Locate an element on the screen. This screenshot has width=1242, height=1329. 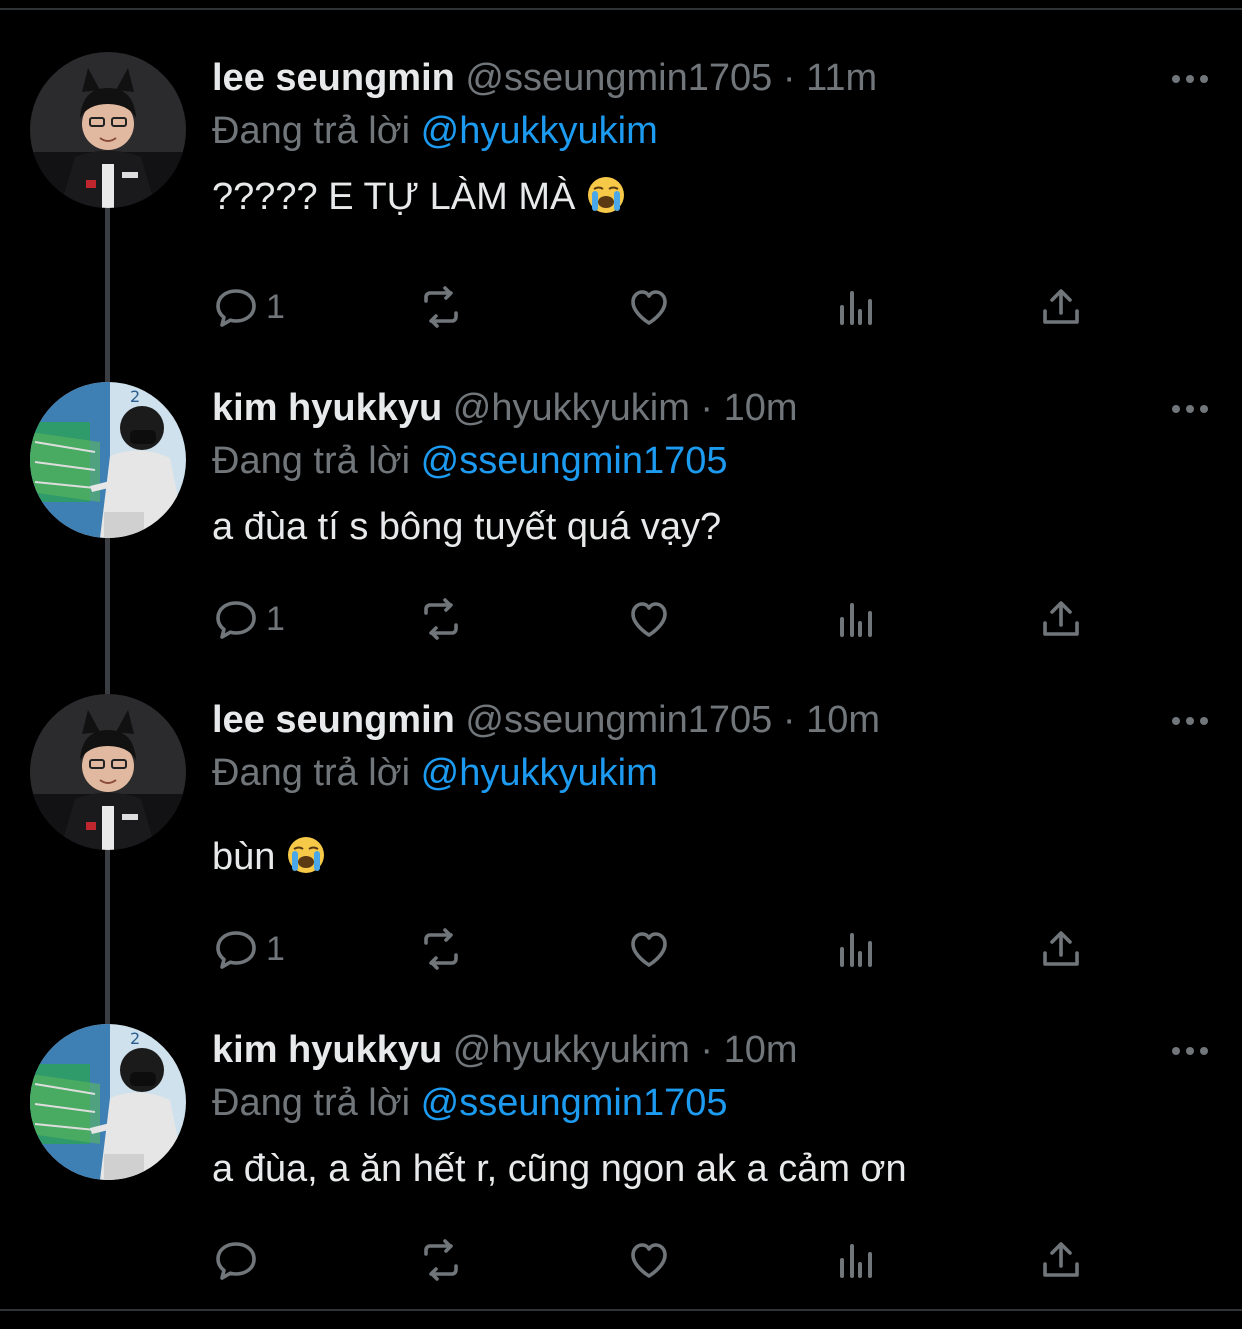
avatar-seungmin-image is located at coordinates (108, 130).